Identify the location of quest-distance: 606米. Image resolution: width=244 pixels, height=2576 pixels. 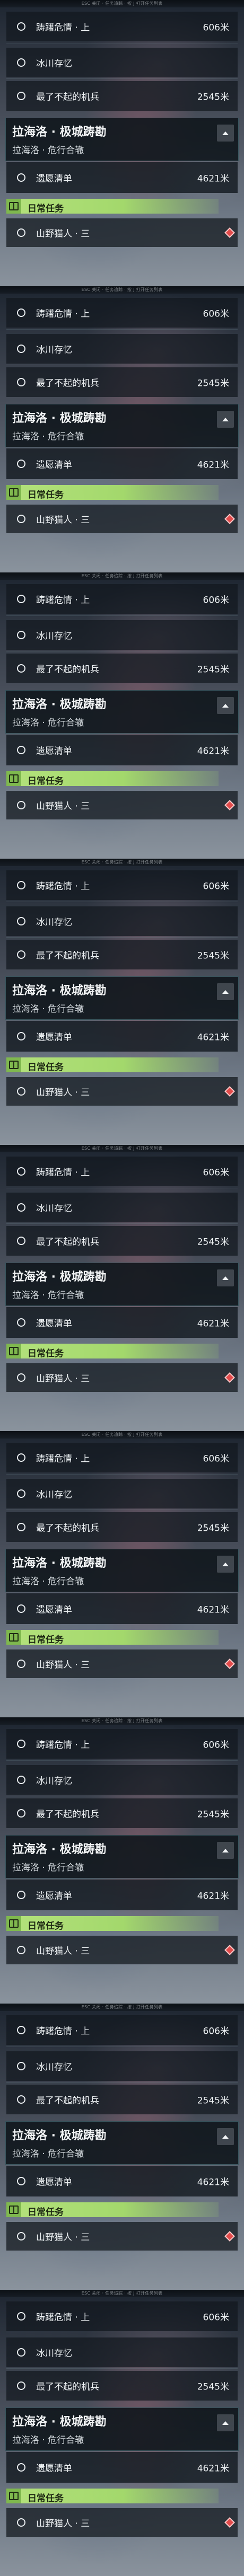
(216, 27).